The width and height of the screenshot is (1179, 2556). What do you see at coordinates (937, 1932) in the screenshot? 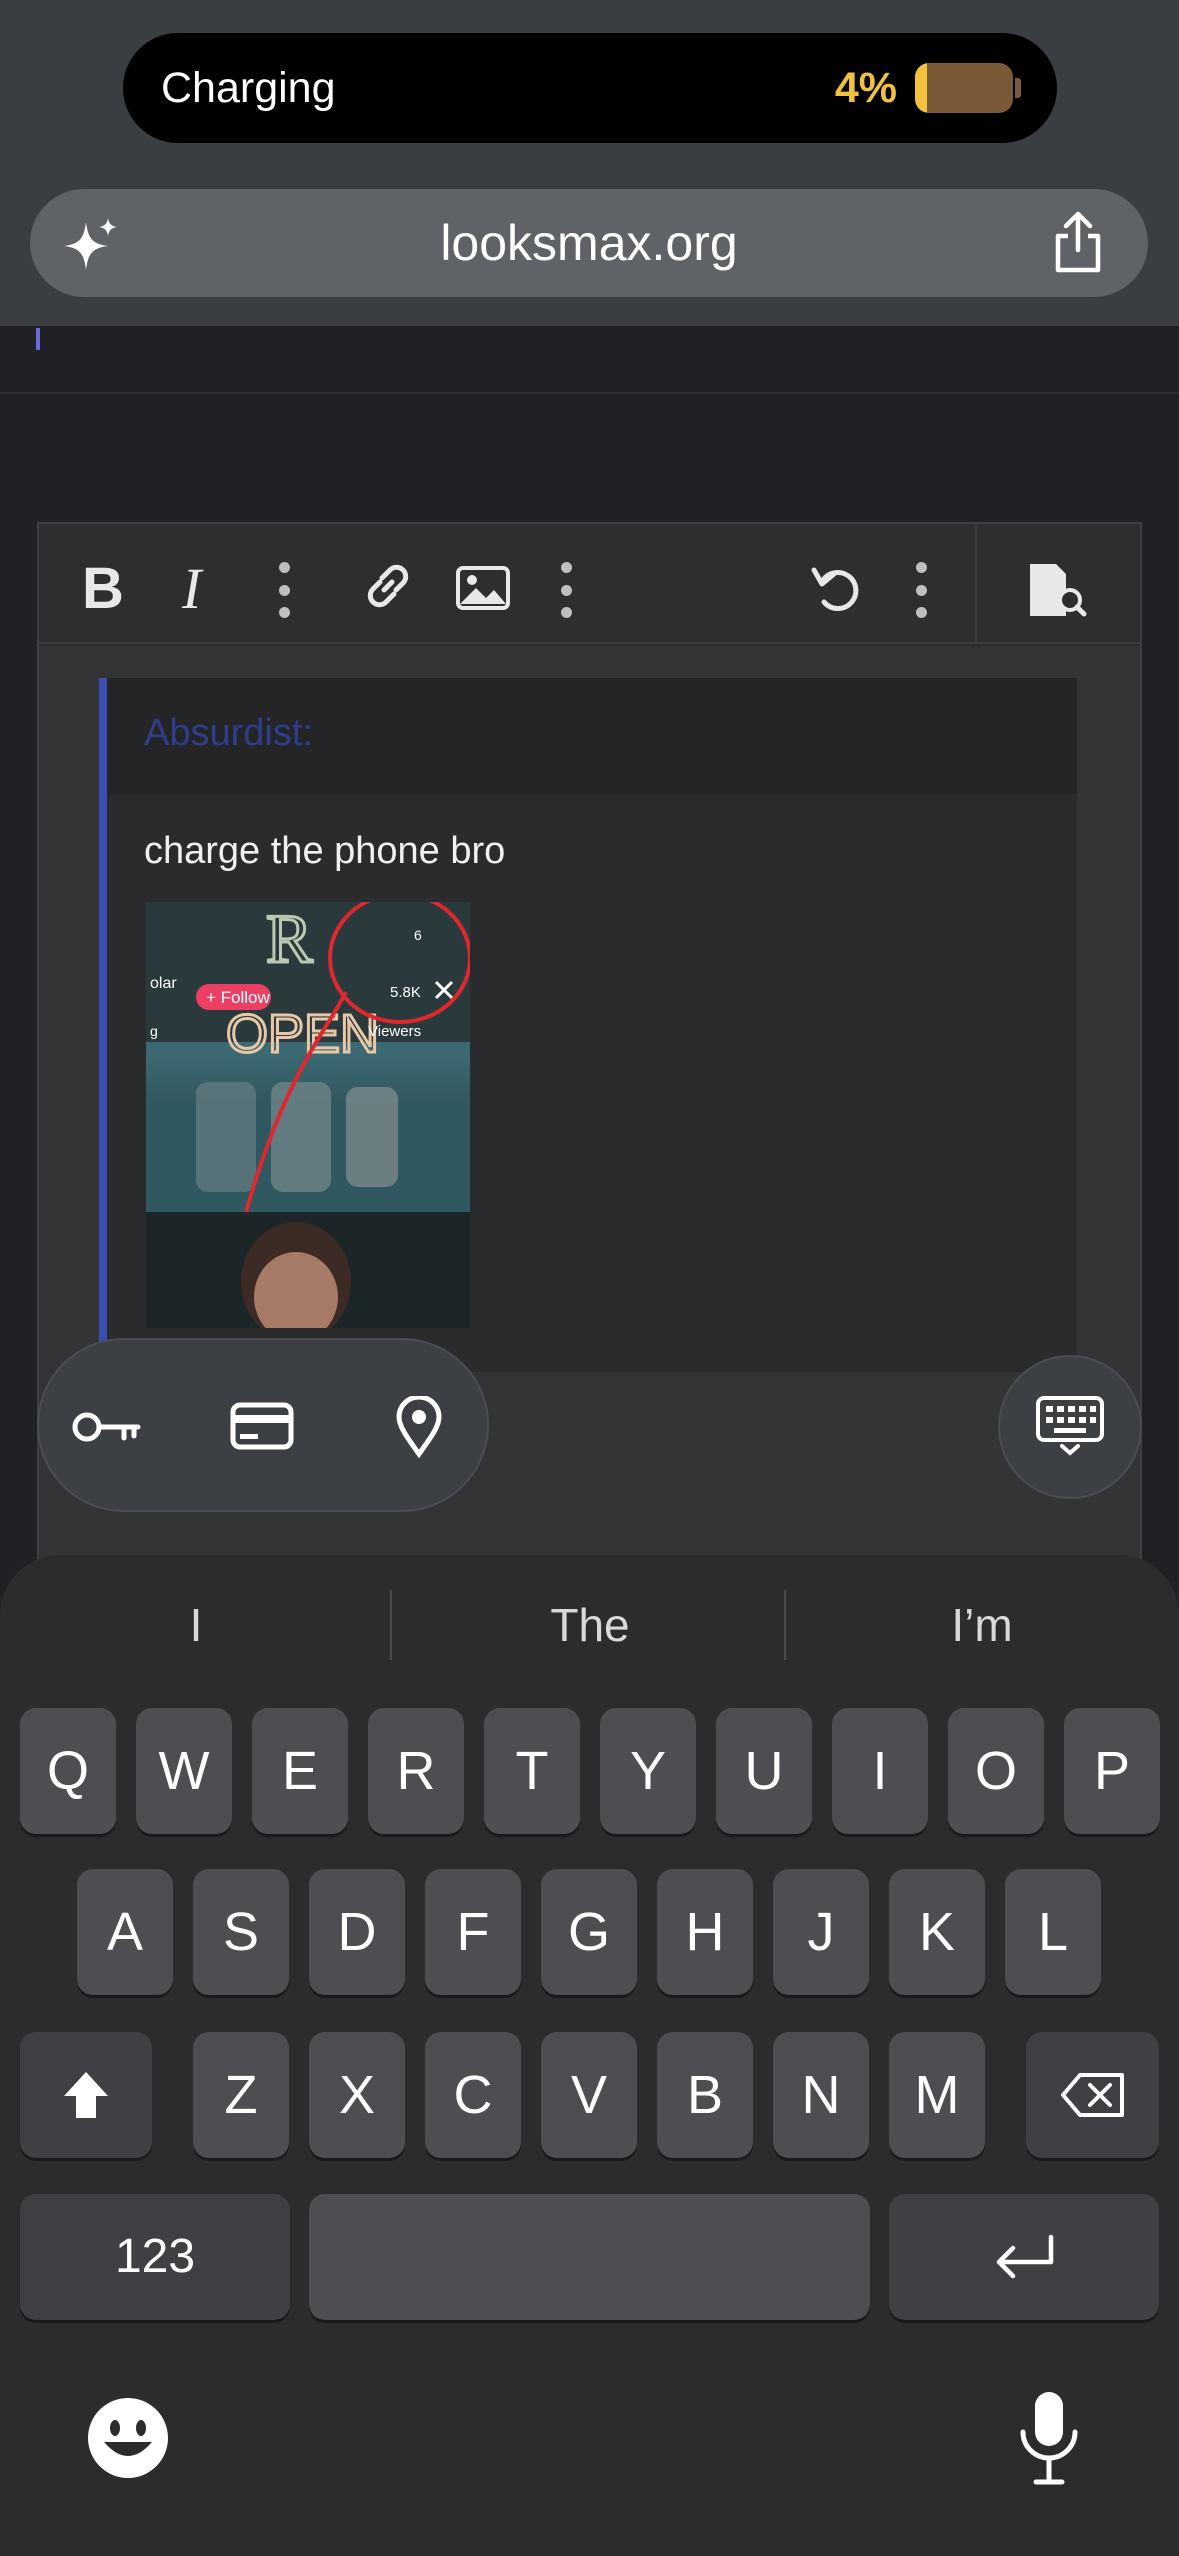
I see `key-k: K` at bounding box center [937, 1932].